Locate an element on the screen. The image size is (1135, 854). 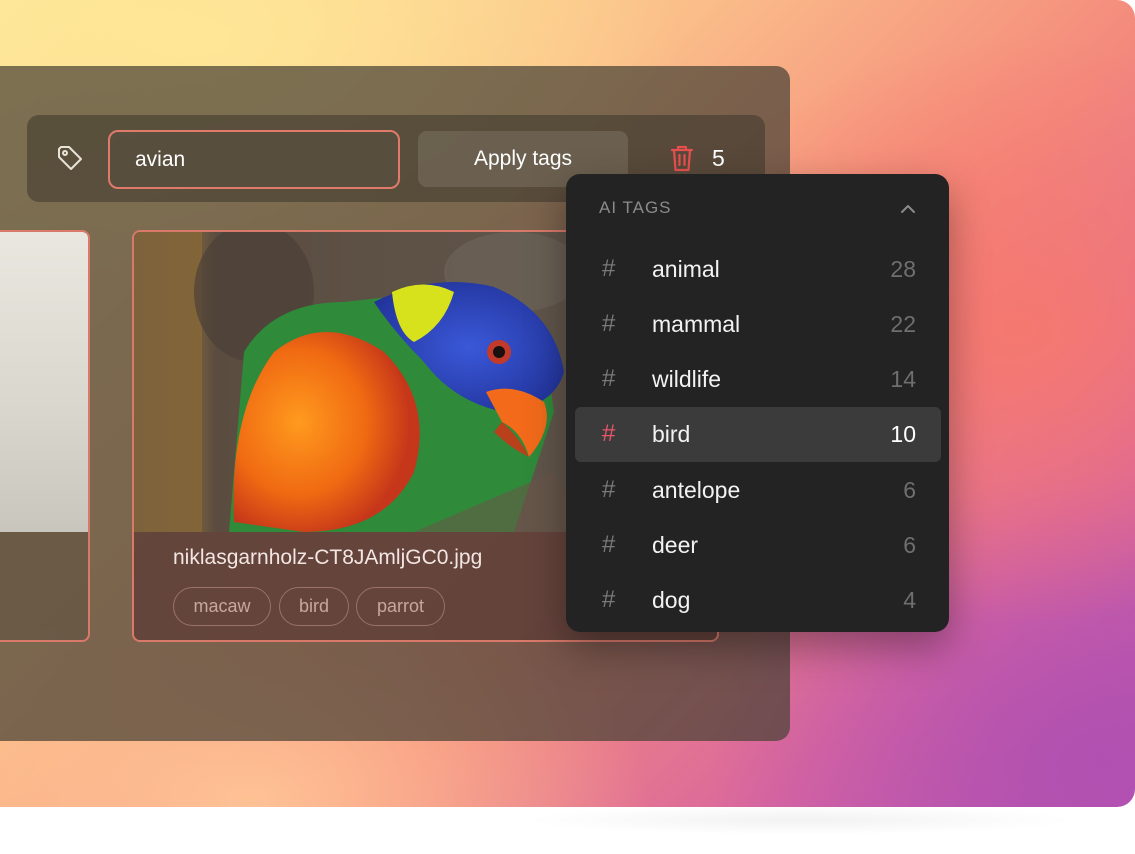
tag-option-label: antelope is located at coordinates (696, 490).